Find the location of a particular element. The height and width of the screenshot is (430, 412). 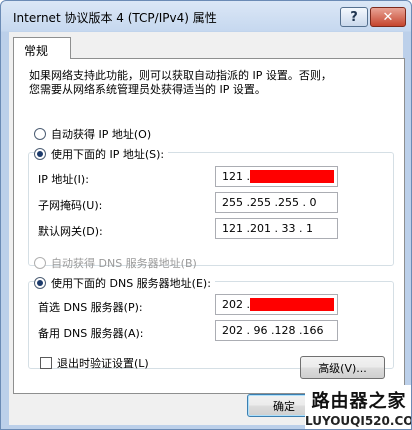

subnet-mask-value: 255 .255 .255 . 0 is located at coordinates (269, 202).